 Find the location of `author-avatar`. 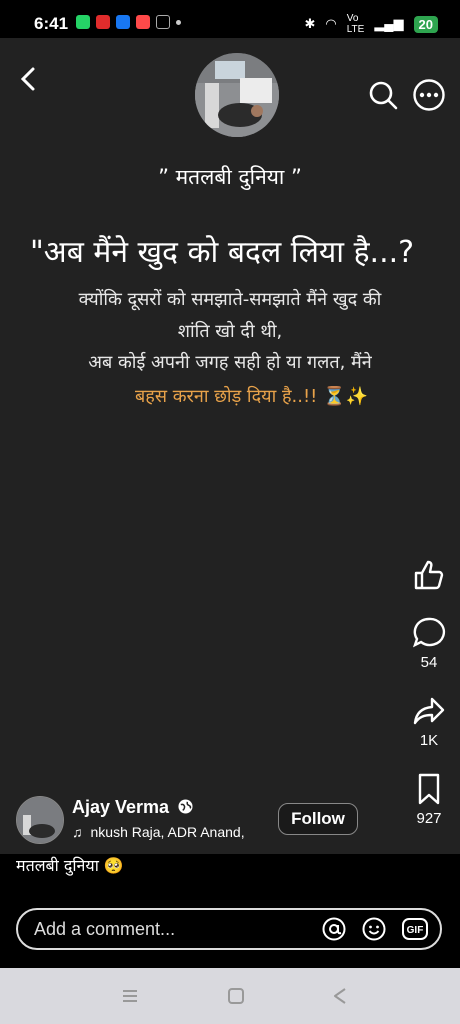

author-avatar is located at coordinates (40, 820).